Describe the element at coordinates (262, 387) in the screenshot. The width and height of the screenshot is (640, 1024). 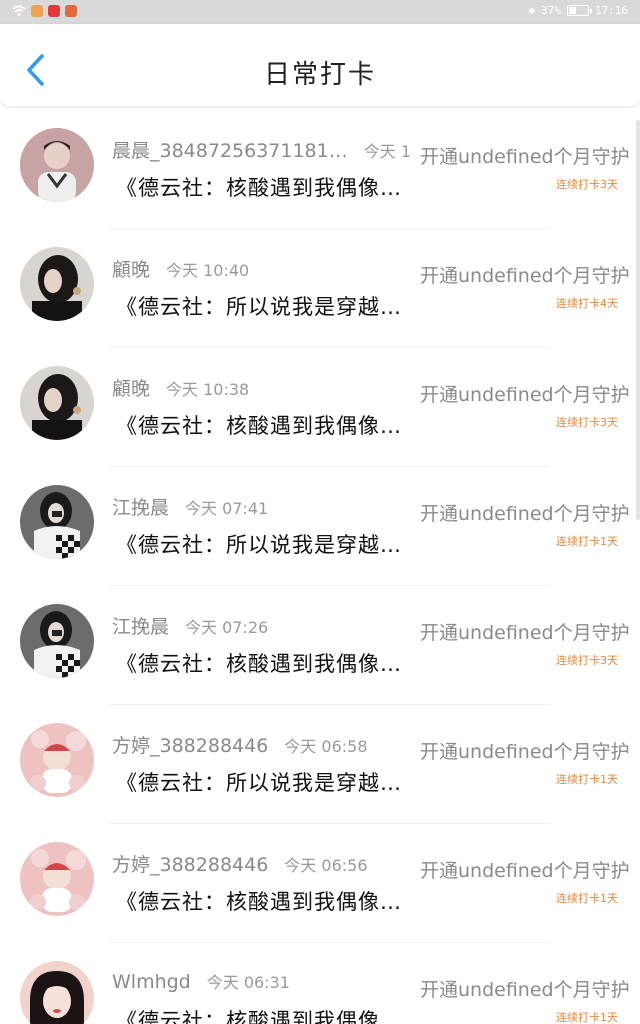
I see `user-name-line: 顧晚 今天 10:38` at that location.